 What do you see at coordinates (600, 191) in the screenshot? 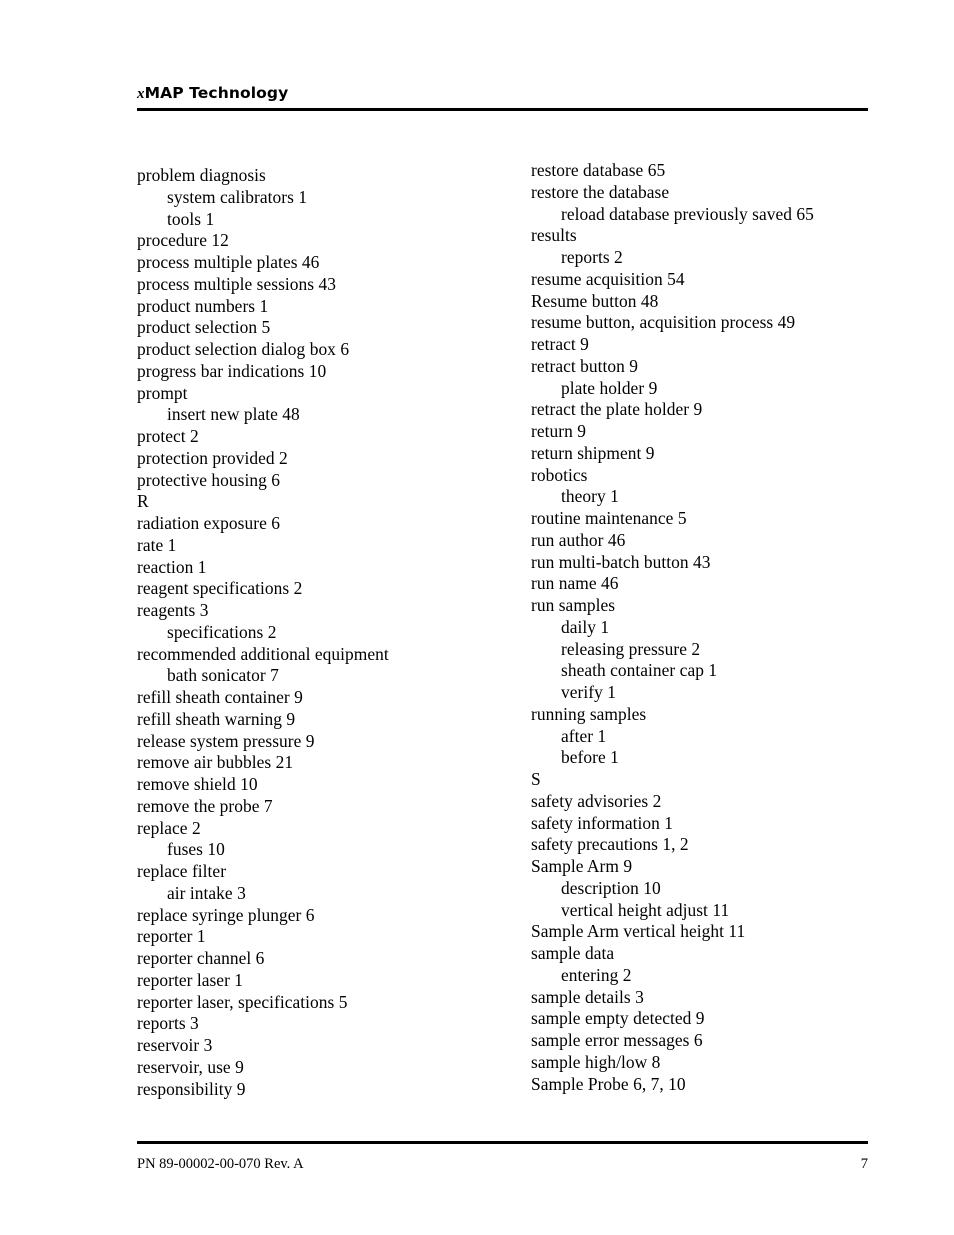
I see `index-entry: restore the database` at bounding box center [600, 191].